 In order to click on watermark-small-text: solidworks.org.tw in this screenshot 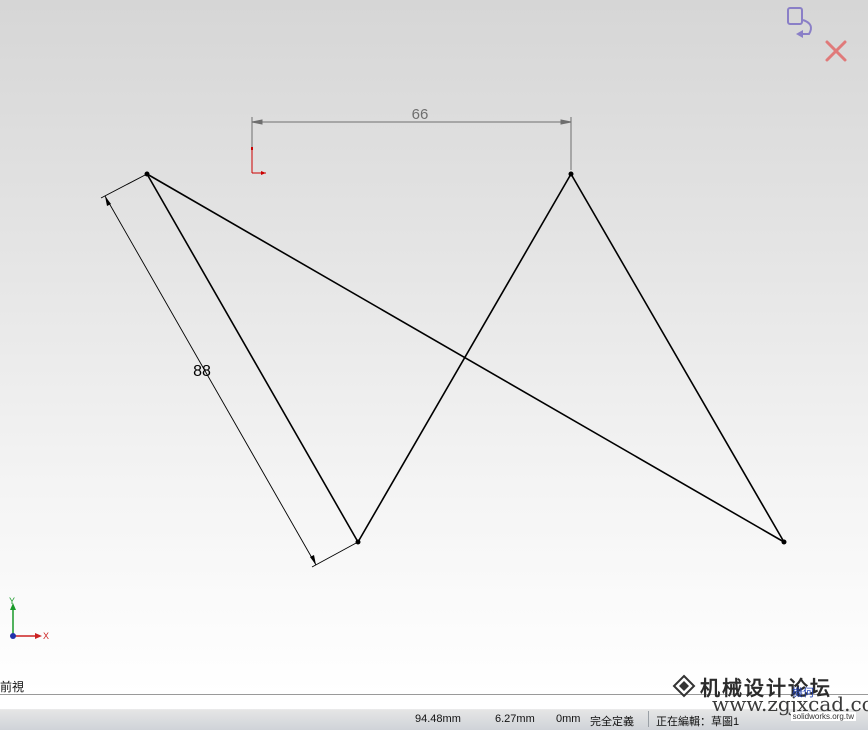, I will do `click(823, 716)`.